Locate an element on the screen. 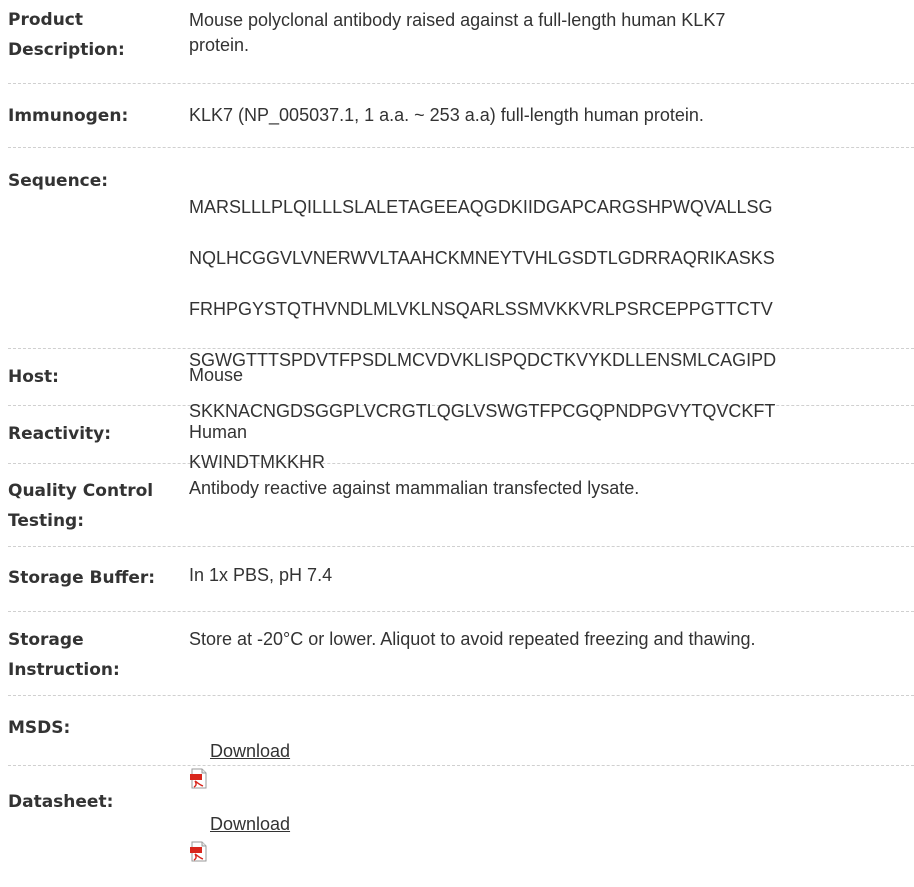 This screenshot has width=914, height=887. spec-row-datasheet: Datasheet: Download is located at coordinates (461, 814).